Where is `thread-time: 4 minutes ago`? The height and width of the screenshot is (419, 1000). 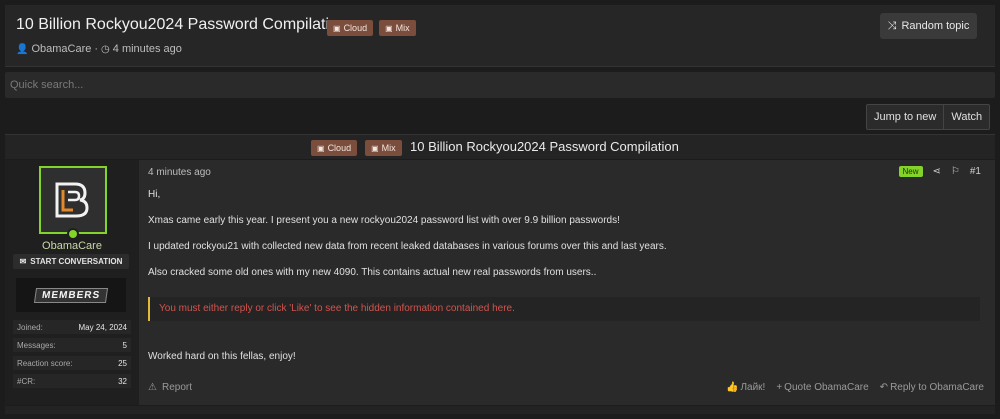 thread-time: 4 minutes ago is located at coordinates (147, 49).